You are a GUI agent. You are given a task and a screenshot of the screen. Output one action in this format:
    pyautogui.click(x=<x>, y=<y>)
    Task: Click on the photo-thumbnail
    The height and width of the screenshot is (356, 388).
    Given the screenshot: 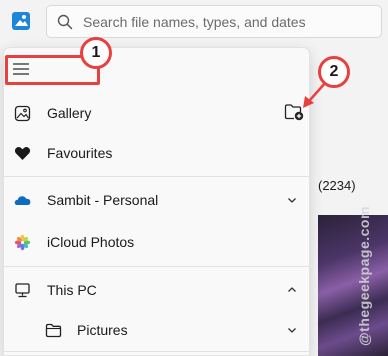 What is the action you would take?
    pyautogui.click(x=353, y=285)
    